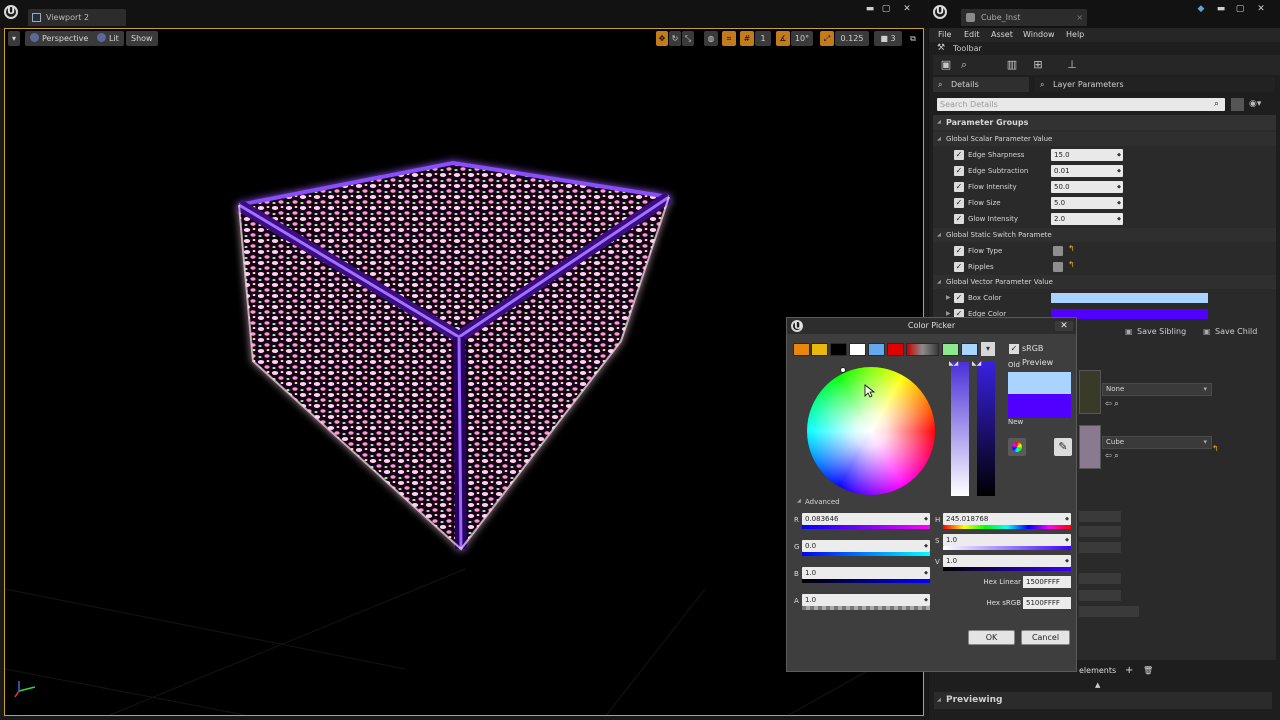 Image resolution: width=1280 pixels, height=720 pixels. Describe the element at coordinates (1007, 540) in the screenshot. I see `s-field: 1.0` at that location.